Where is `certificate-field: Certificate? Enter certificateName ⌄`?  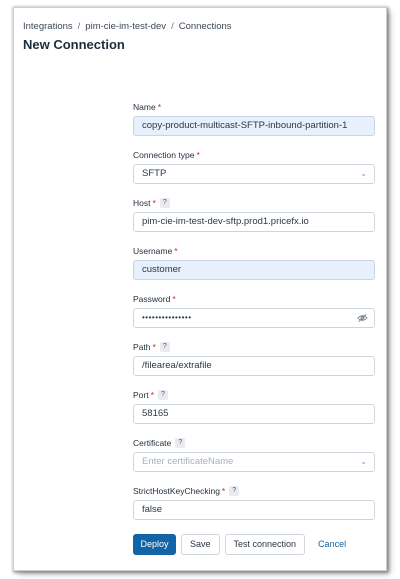
certificate-field: Certificate? Enter certificateName ⌄ is located at coordinates (254, 455).